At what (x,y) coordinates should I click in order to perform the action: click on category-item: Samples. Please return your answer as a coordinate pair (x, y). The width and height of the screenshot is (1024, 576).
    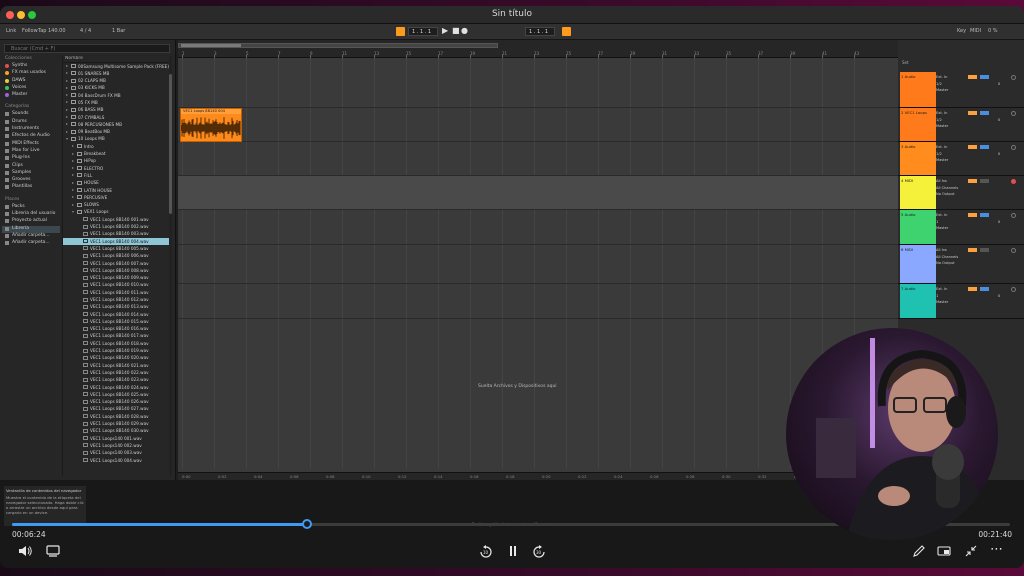
    Looking at the image, I should click on (31, 173).